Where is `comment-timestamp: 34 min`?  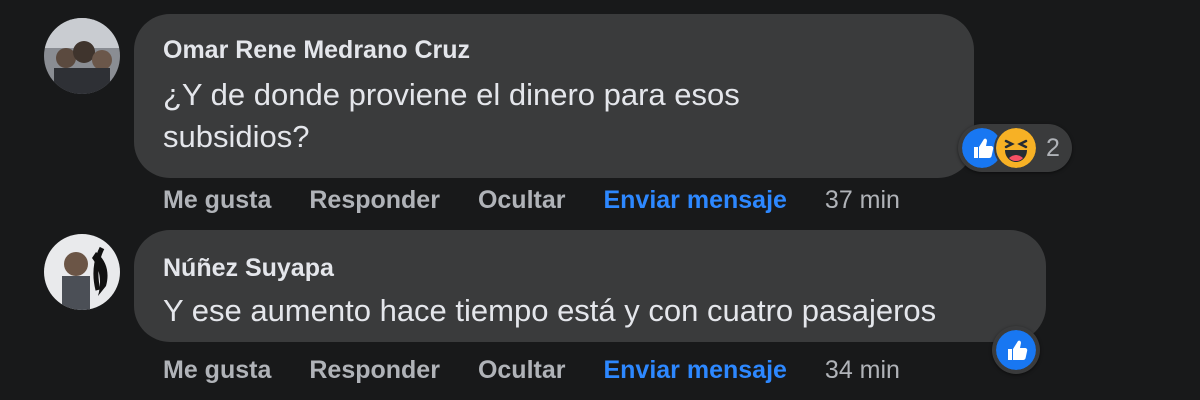
comment-timestamp: 34 min is located at coordinates (862, 370).